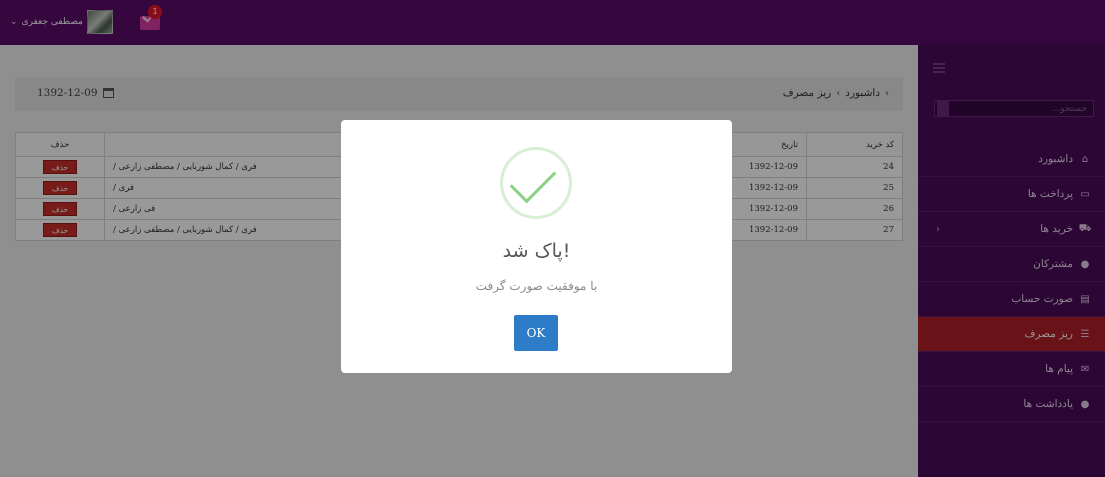  I want to click on dialog-title: پاک شد!, so click(536, 251).